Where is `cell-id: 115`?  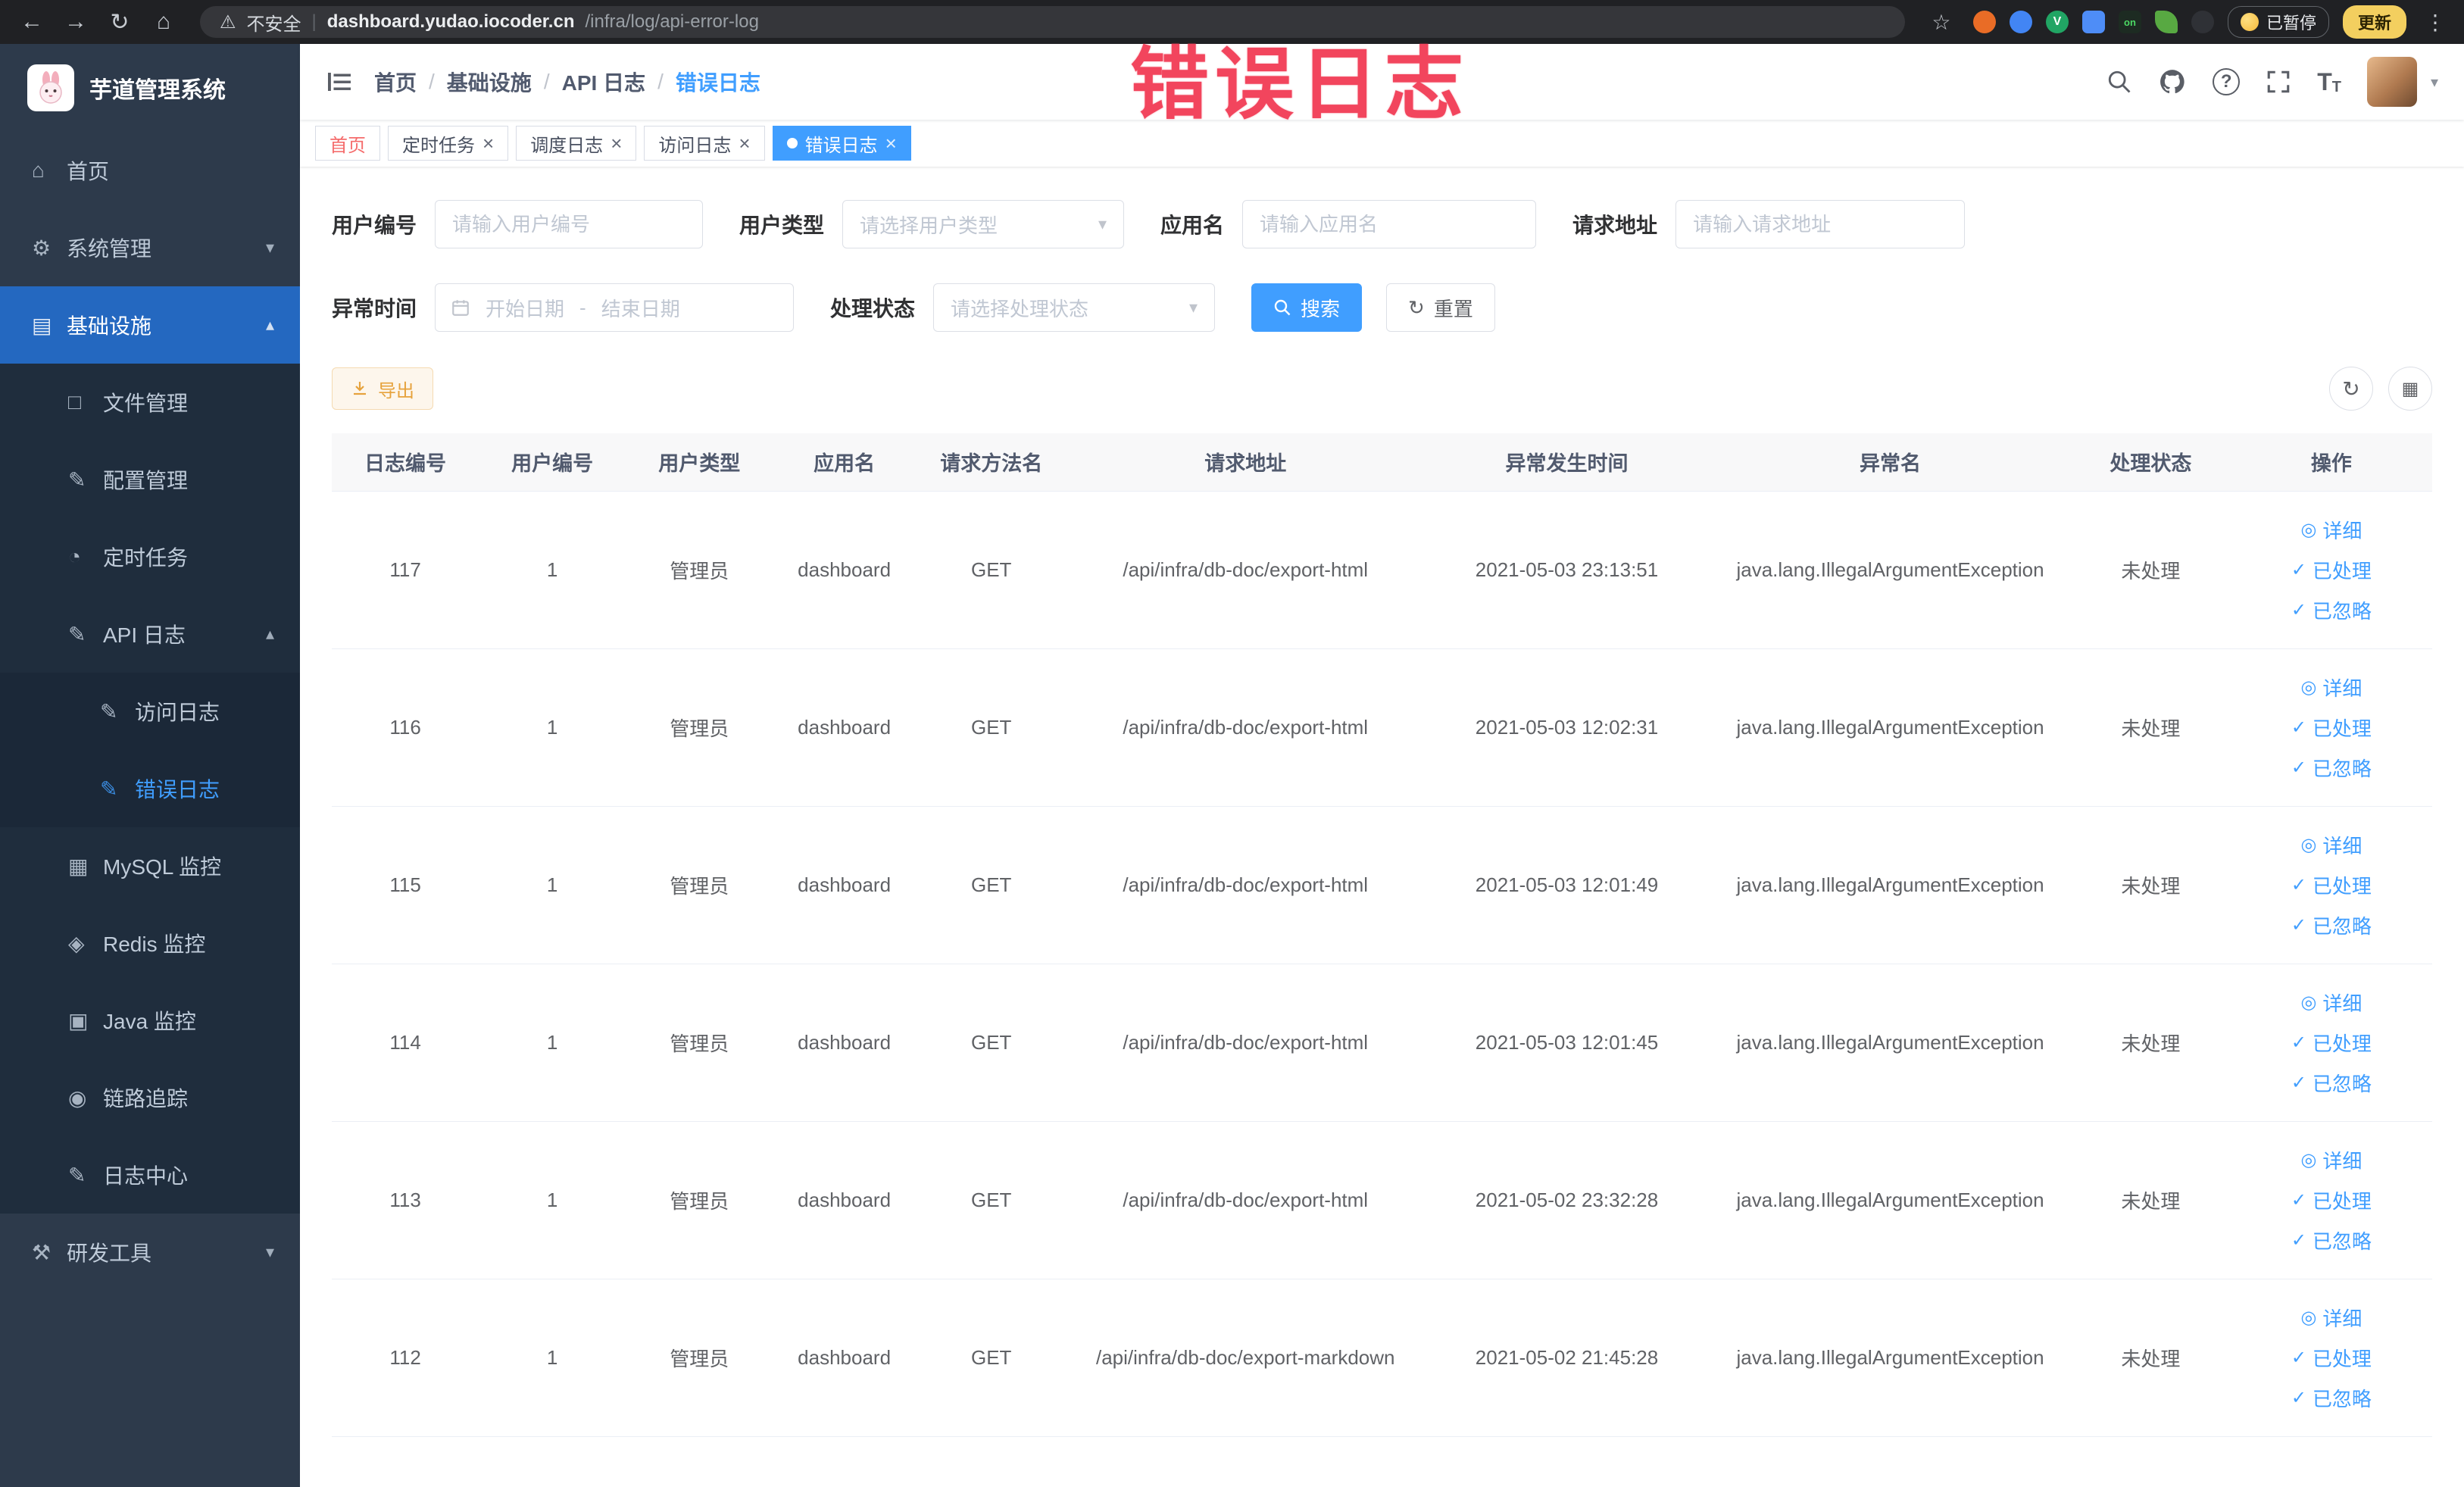 cell-id: 115 is located at coordinates (405, 885).